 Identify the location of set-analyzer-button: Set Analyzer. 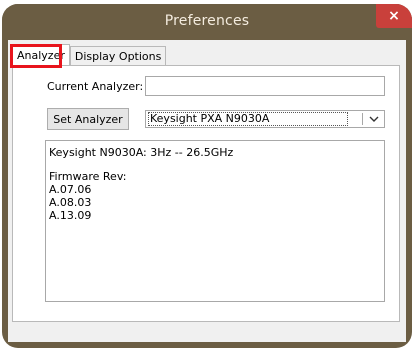
(88, 119).